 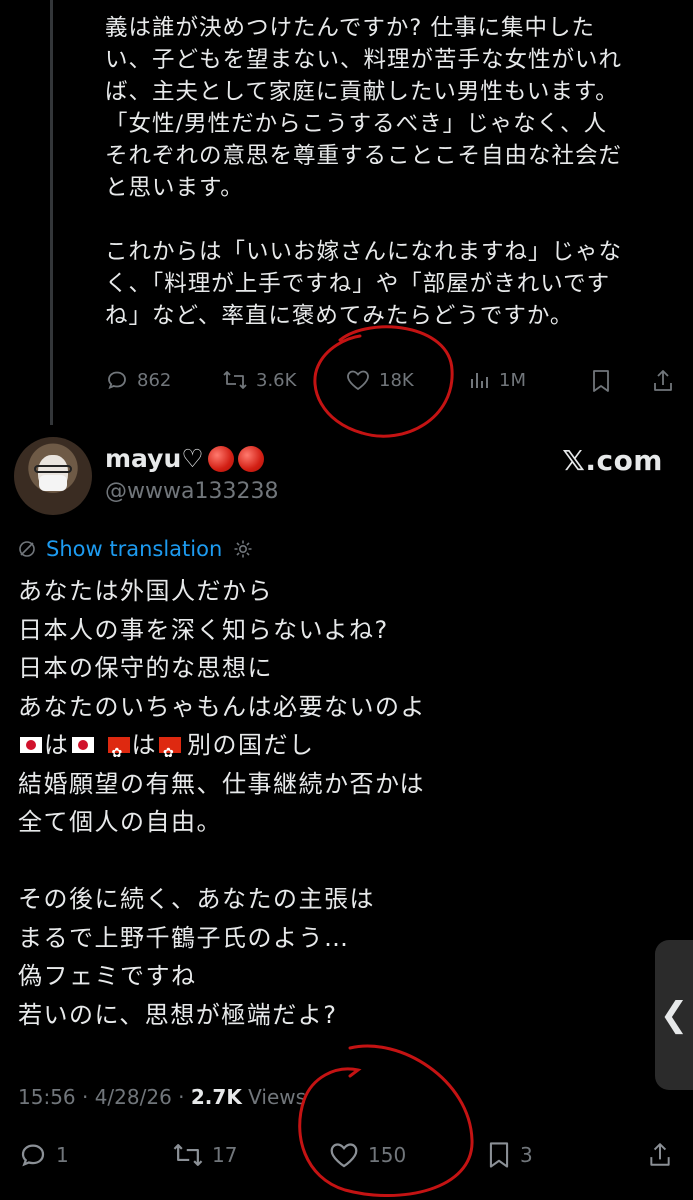 I want to click on post-line: 若いのに、思想が極端だよ?, so click(x=178, y=1014).